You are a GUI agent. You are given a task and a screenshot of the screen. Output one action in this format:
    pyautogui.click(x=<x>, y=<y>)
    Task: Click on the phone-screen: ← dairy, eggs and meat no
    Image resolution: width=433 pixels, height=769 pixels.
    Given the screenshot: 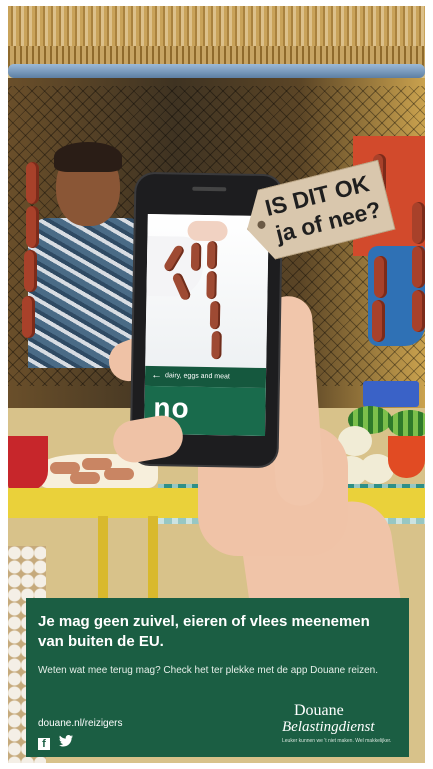 What is the action you would take?
    pyautogui.click(x=206, y=325)
    